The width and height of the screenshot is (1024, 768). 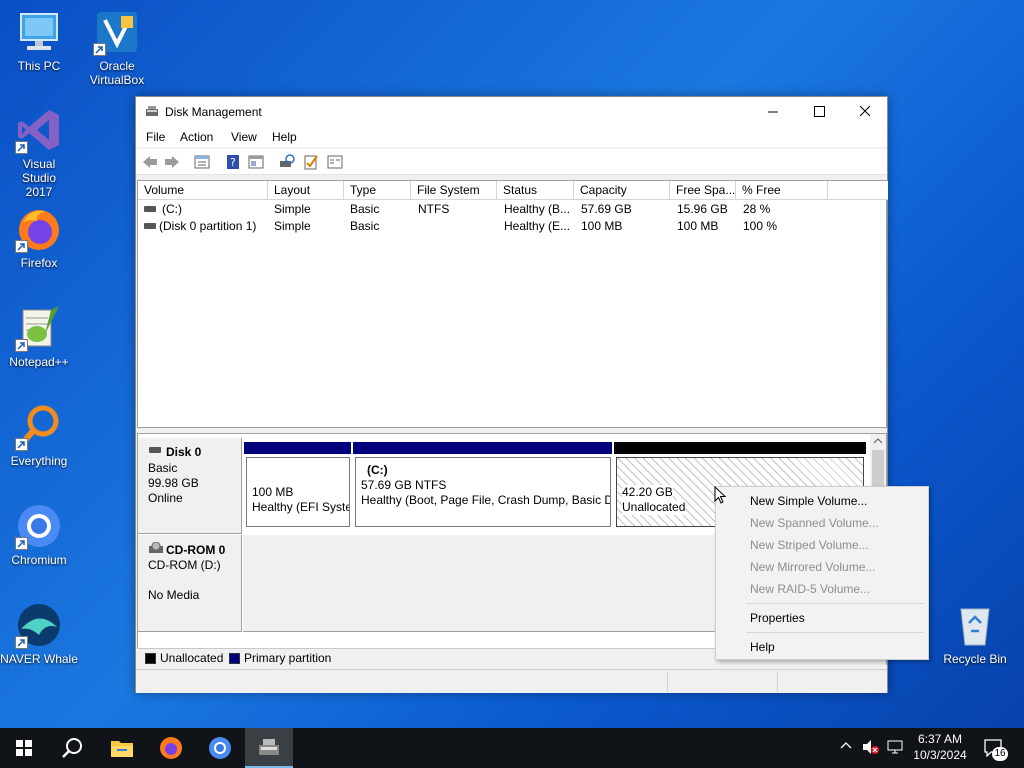 What do you see at coordinates (39, 659) in the screenshot?
I see `desktop-icon-label: NAVER Whale` at bounding box center [39, 659].